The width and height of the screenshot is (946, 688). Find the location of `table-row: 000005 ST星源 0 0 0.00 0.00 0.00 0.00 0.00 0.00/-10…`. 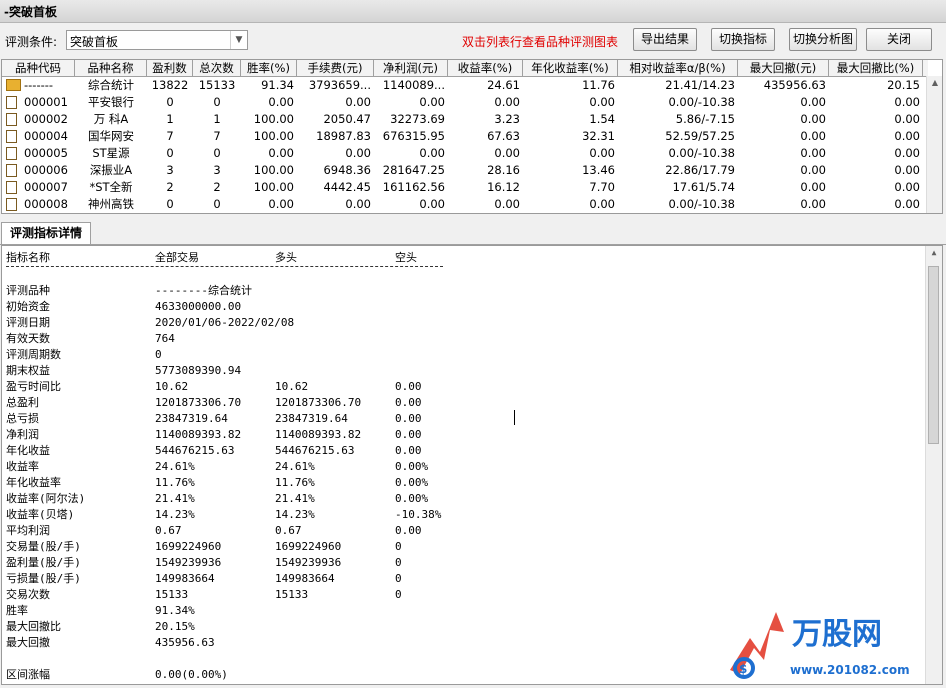

table-row: 000005 ST星源 0 0 0.00 0.00 0.00 0.00 0.00 0.00/-10… is located at coordinates (465, 153).